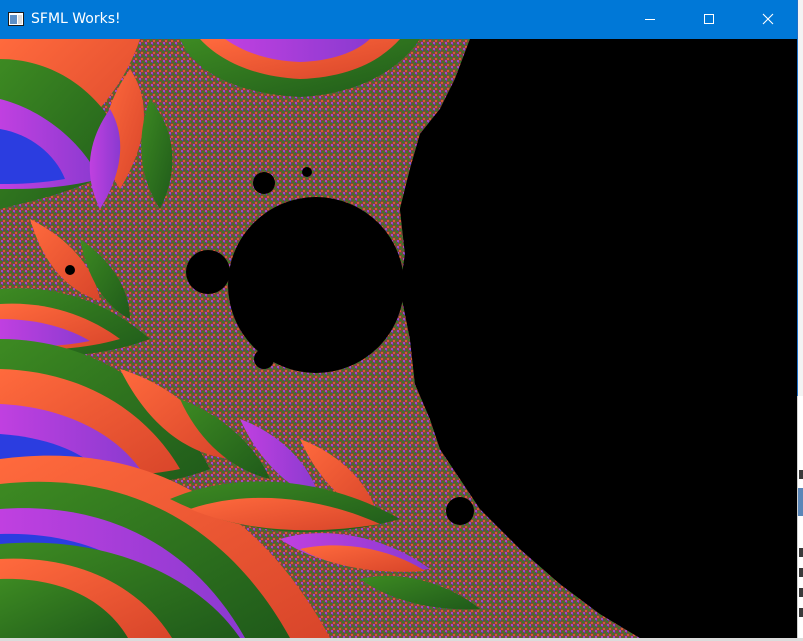 The height and width of the screenshot is (641, 803). I want to click on window-title: SFML Works!, so click(76, 19).